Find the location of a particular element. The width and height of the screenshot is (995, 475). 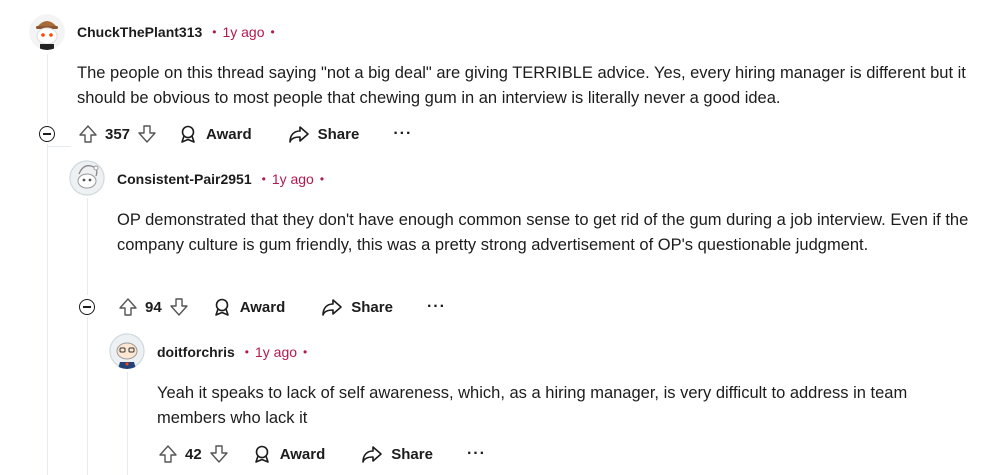

comment-actions: 357 Award Share ··· is located at coordinates (244, 134).